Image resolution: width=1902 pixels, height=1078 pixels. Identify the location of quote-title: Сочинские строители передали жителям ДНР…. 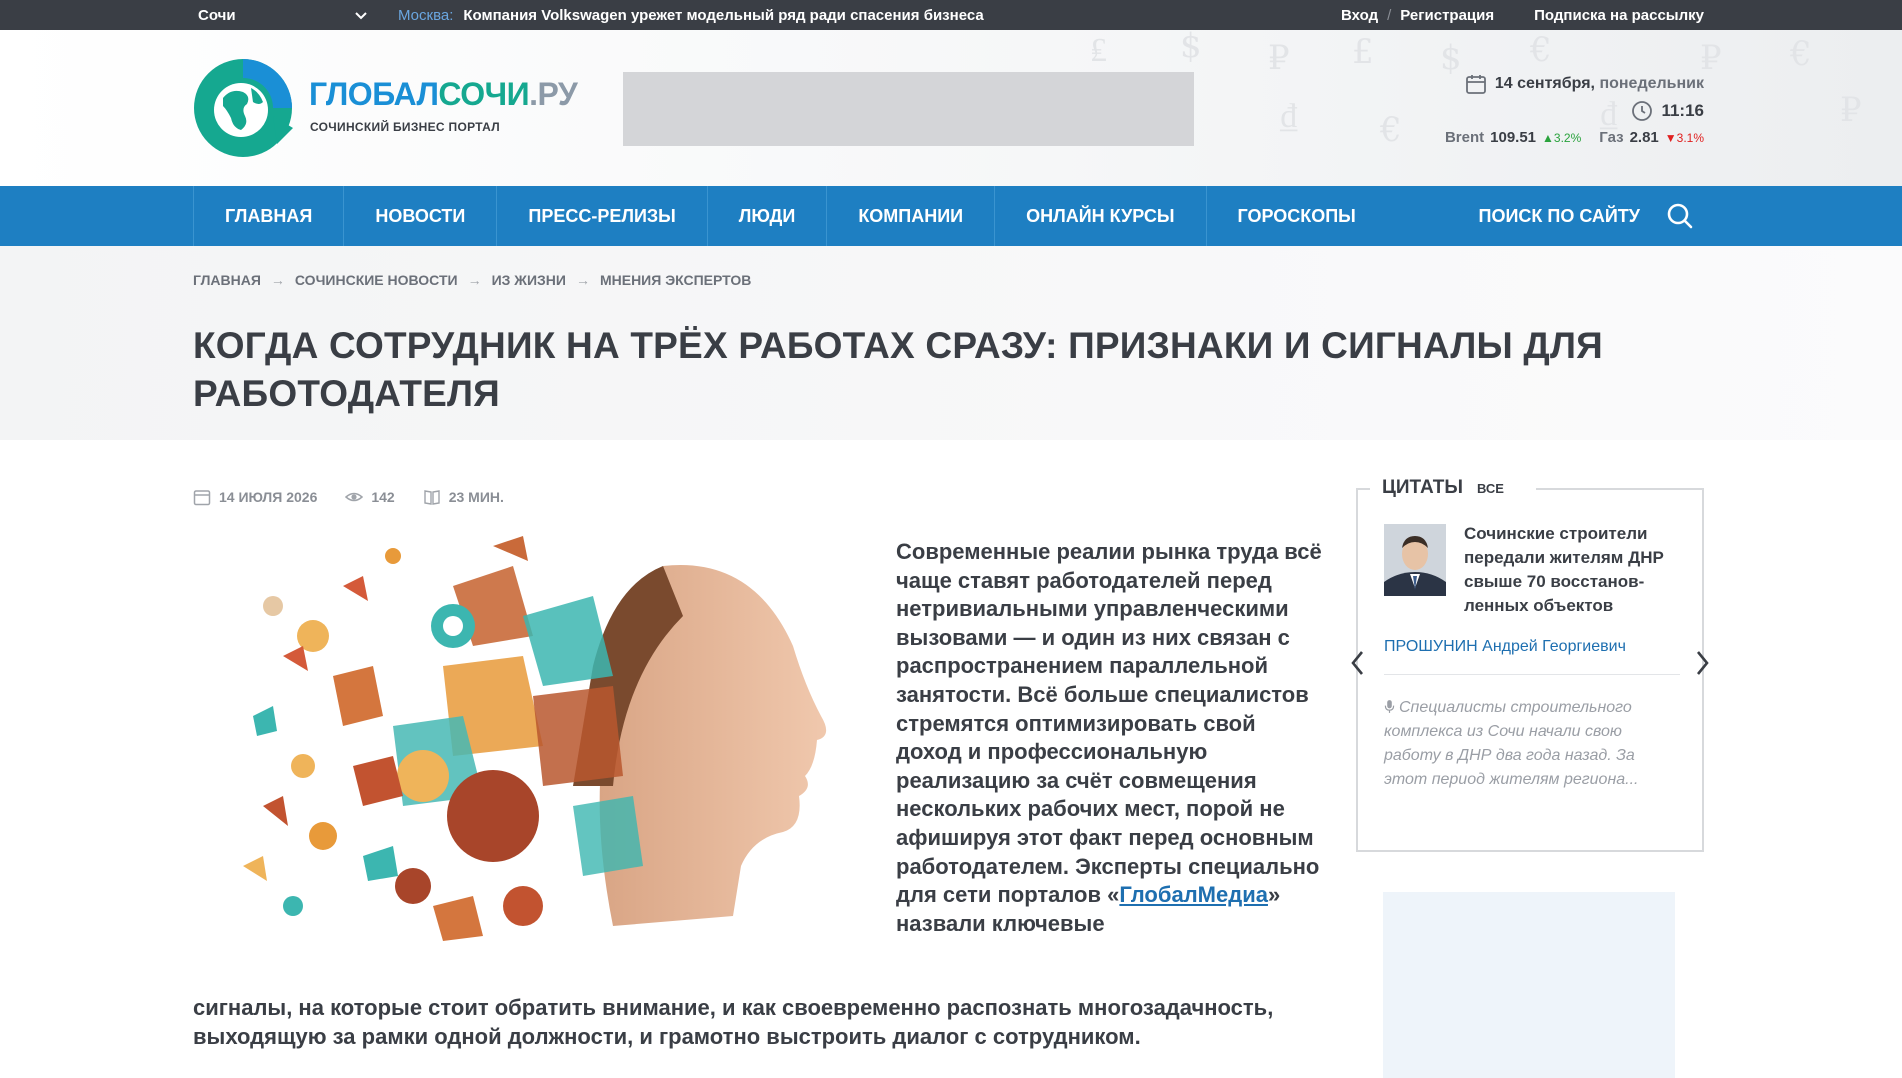
(1574, 570).